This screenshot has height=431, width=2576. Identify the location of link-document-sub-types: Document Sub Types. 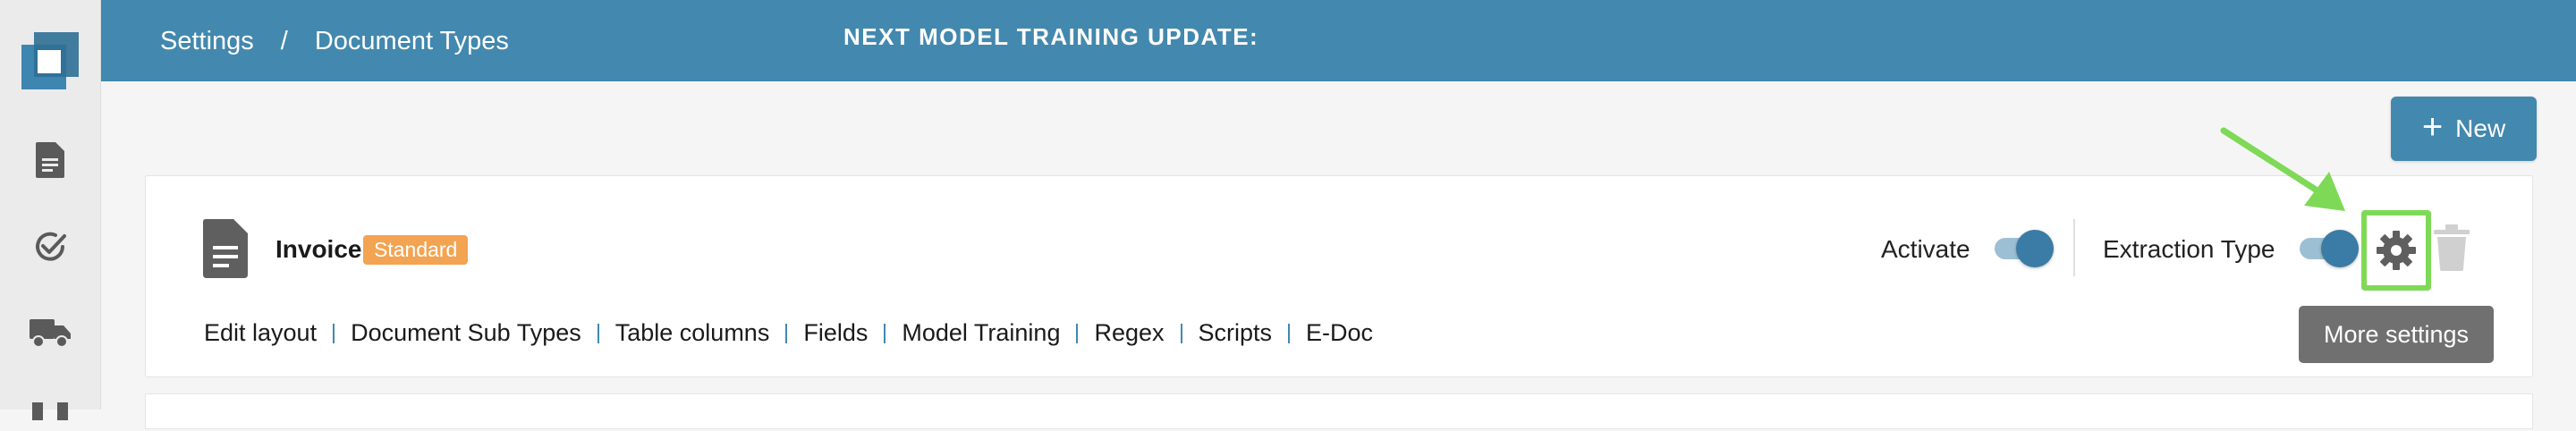
(466, 333).